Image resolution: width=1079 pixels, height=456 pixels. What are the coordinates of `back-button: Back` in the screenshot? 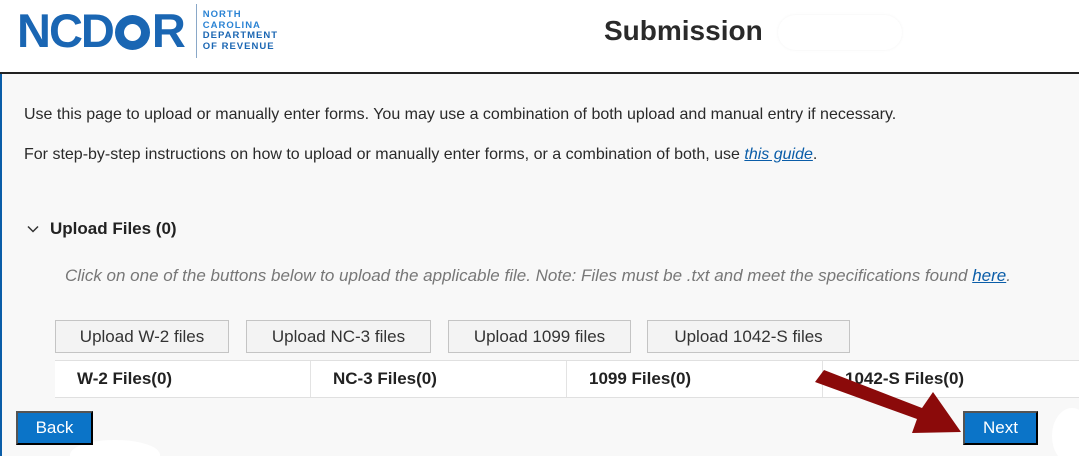 It's located at (54, 428).